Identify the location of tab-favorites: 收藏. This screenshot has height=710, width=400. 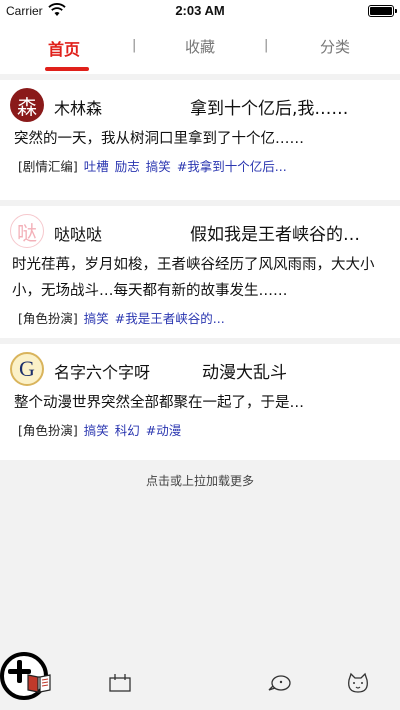
(200, 46).